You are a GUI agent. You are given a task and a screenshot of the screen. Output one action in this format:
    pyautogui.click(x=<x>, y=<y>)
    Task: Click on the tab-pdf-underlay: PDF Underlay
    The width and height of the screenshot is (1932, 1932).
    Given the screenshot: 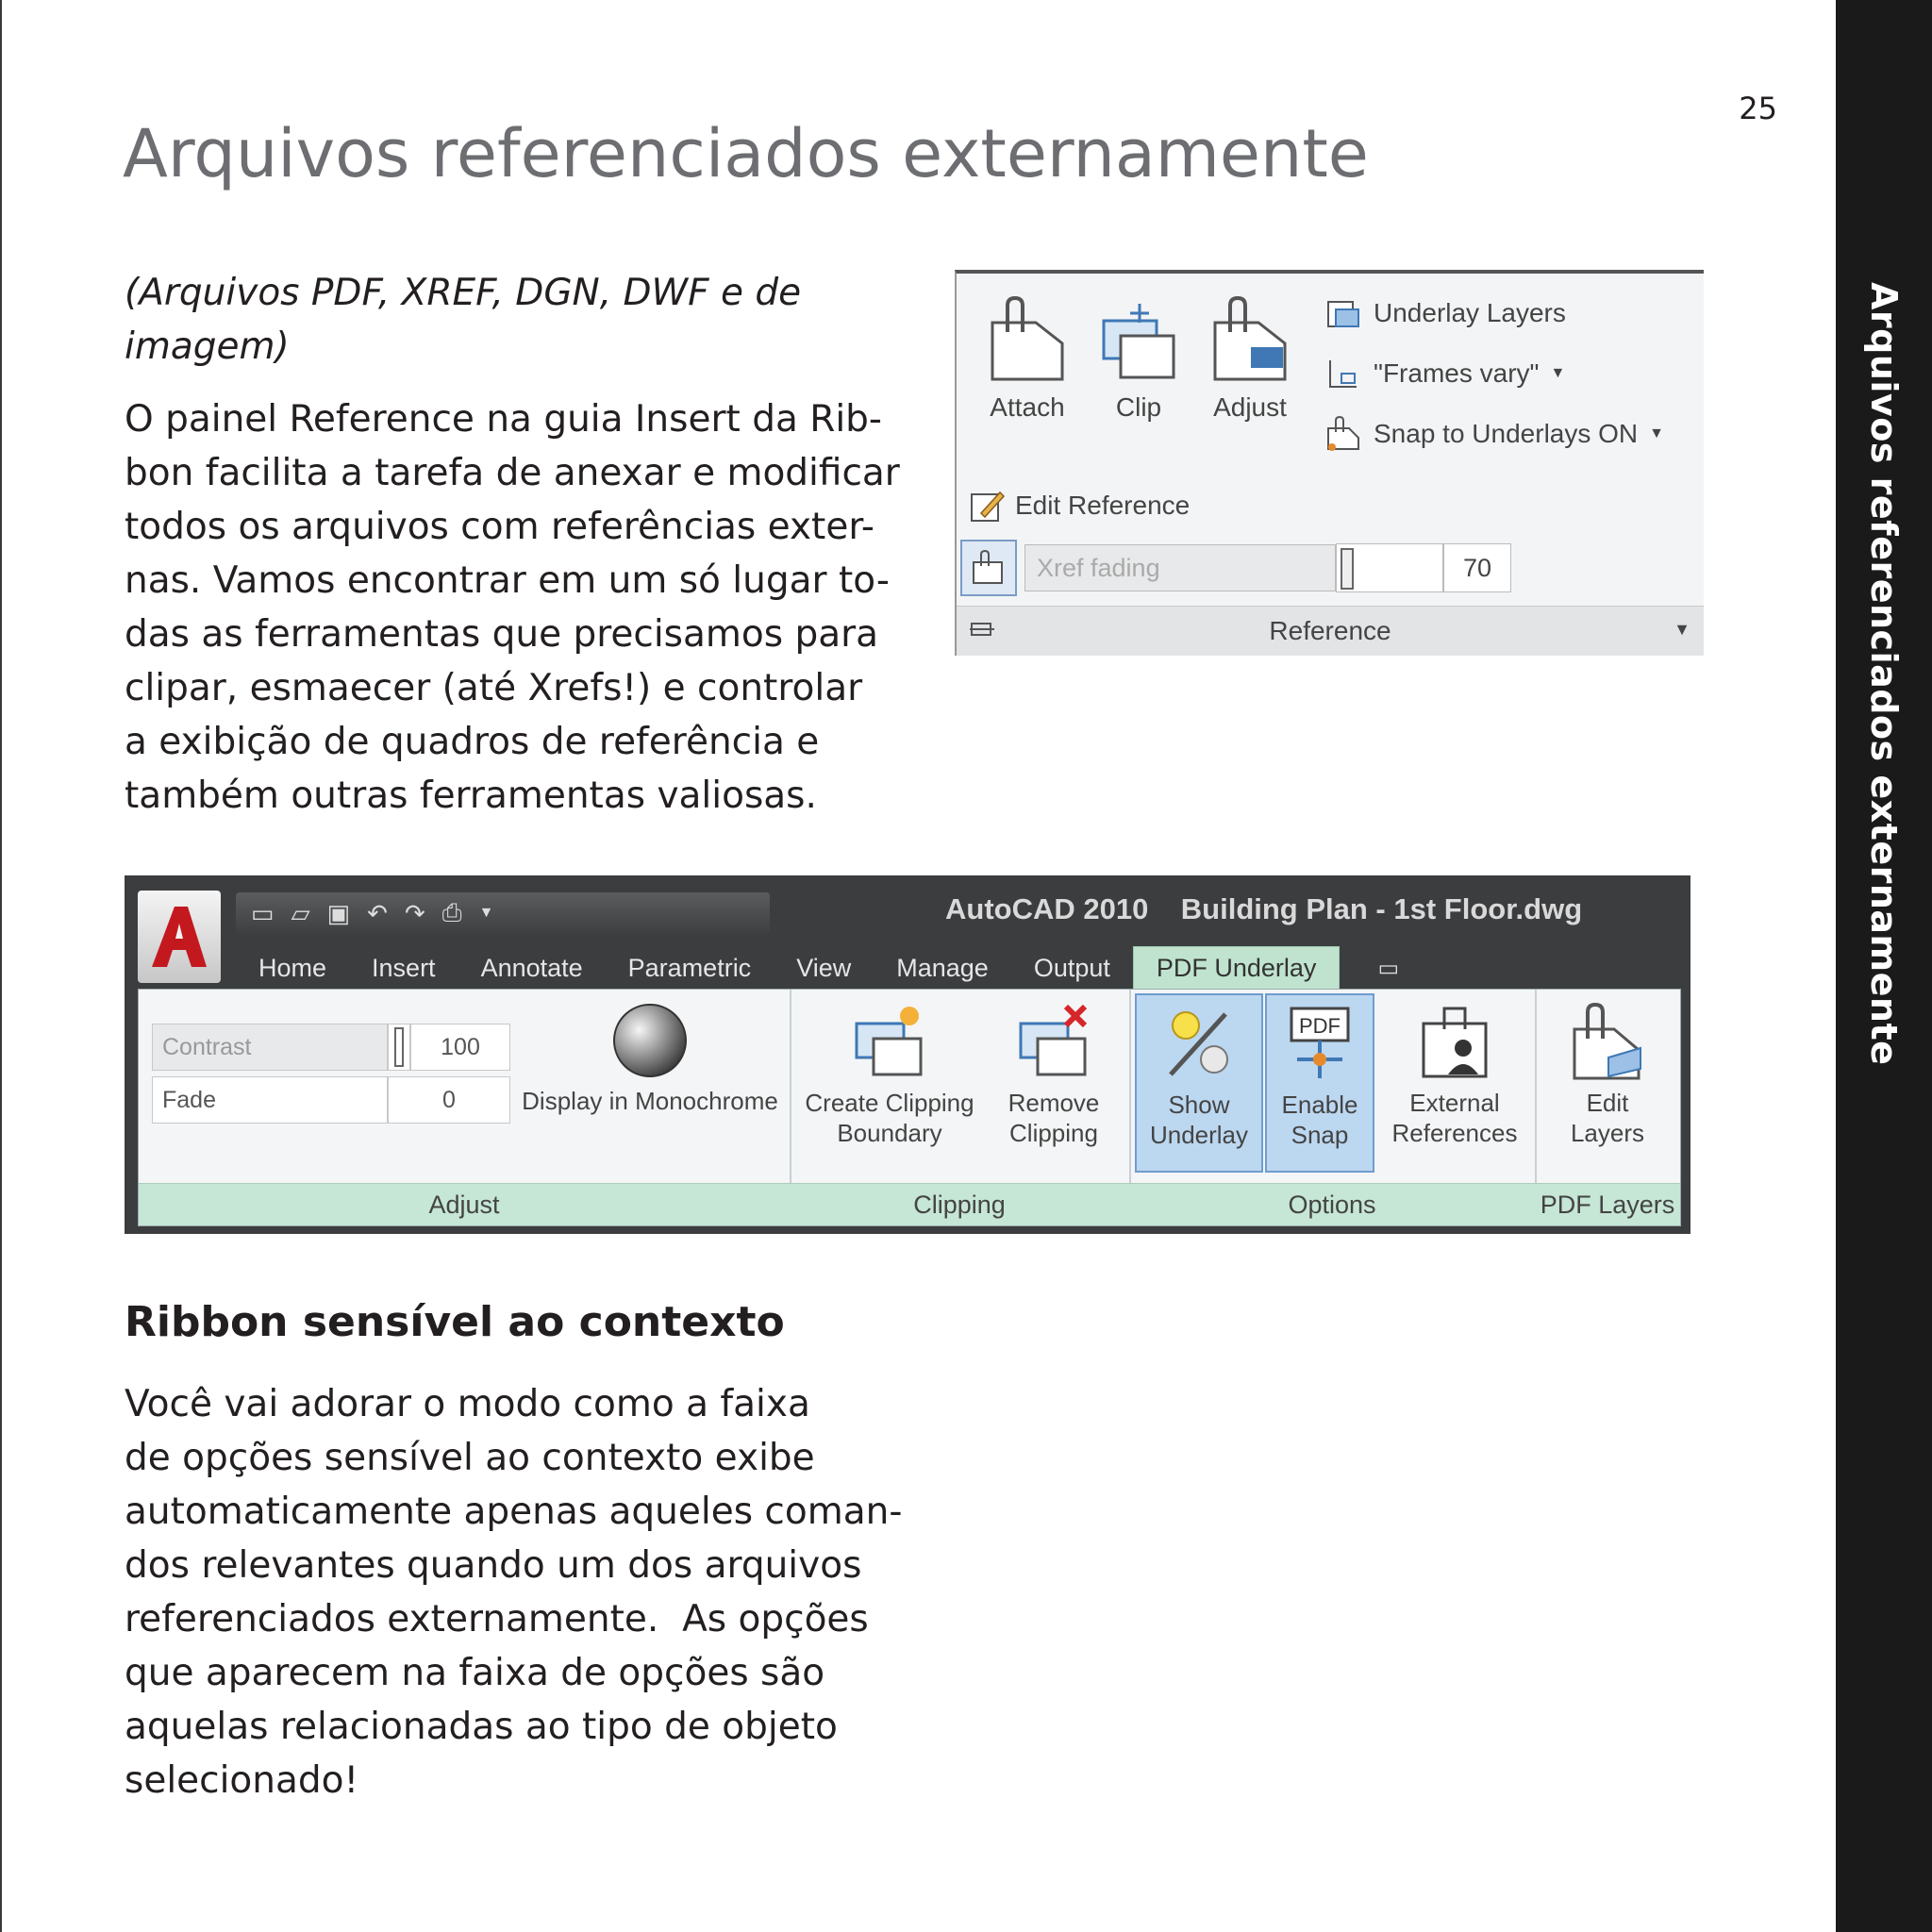 What is the action you would take?
    pyautogui.click(x=1236, y=968)
    